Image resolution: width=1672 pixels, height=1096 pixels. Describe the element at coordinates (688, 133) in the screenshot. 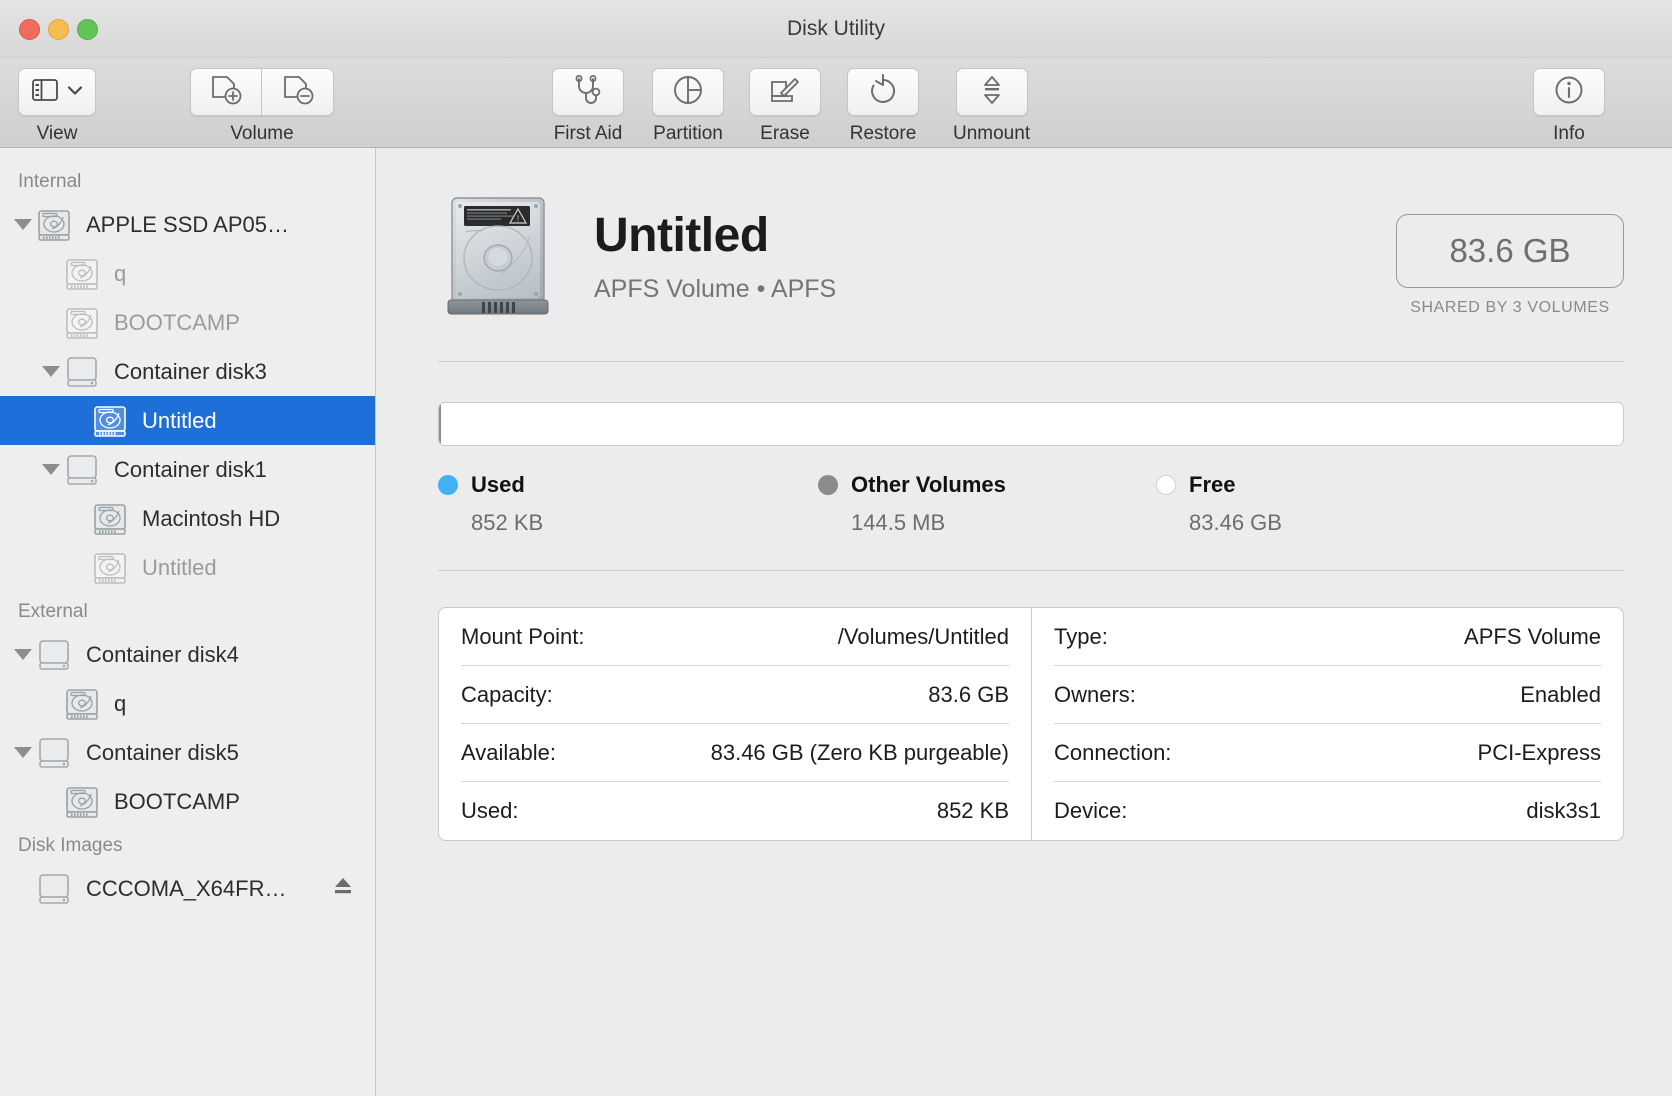

I see `partition-label: Partition` at that location.